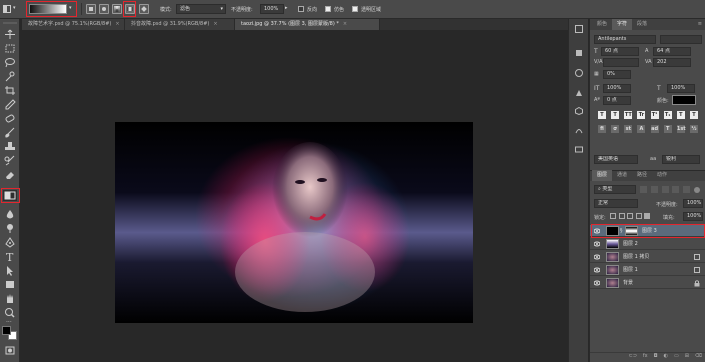  I want to click on reflected-gradient-button, so click(130, 9).